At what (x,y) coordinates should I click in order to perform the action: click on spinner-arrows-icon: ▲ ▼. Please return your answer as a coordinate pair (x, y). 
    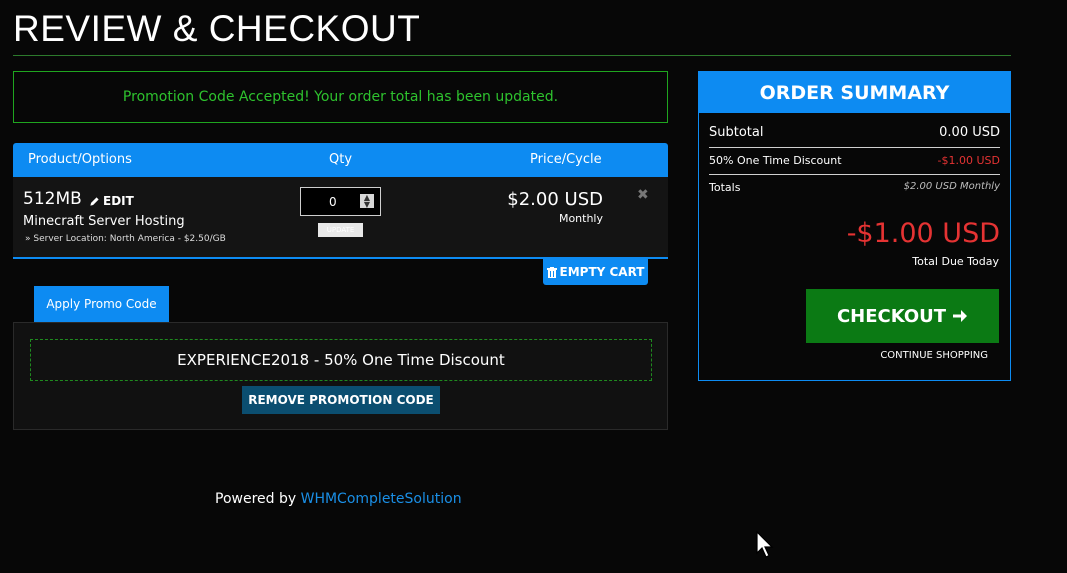
    Looking at the image, I should click on (367, 201).